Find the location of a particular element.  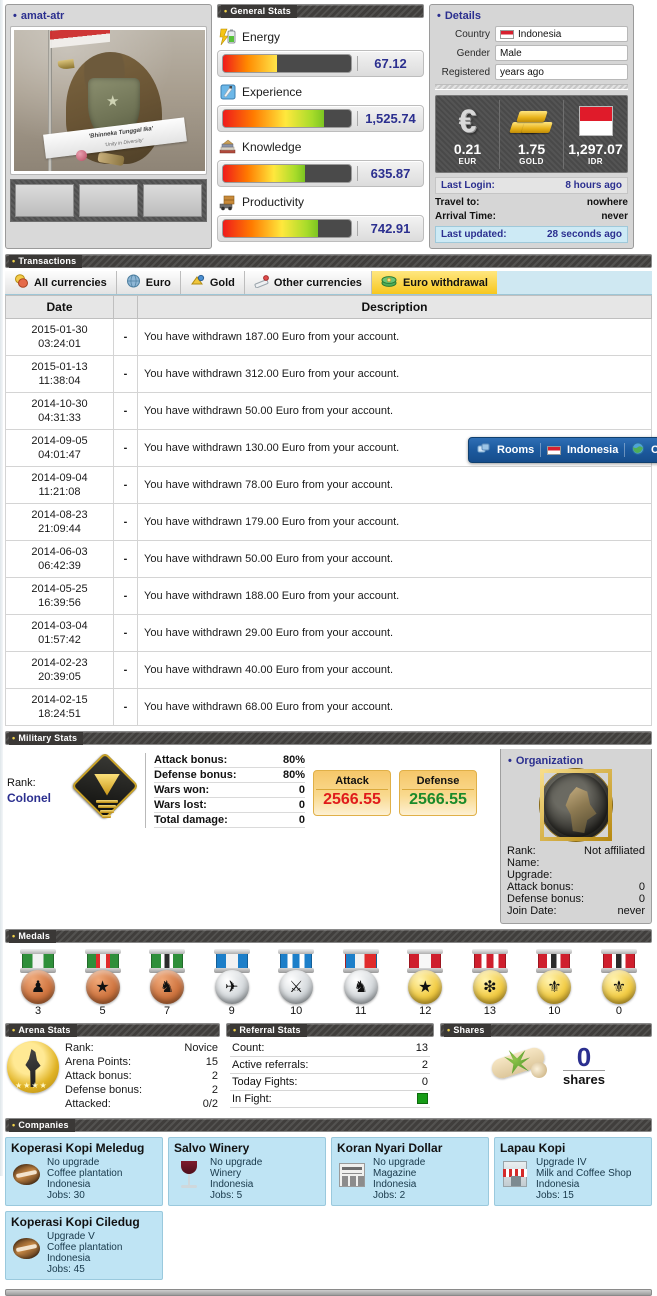

tab-all-currencies: All currencies is located at coordinates (61, 282).